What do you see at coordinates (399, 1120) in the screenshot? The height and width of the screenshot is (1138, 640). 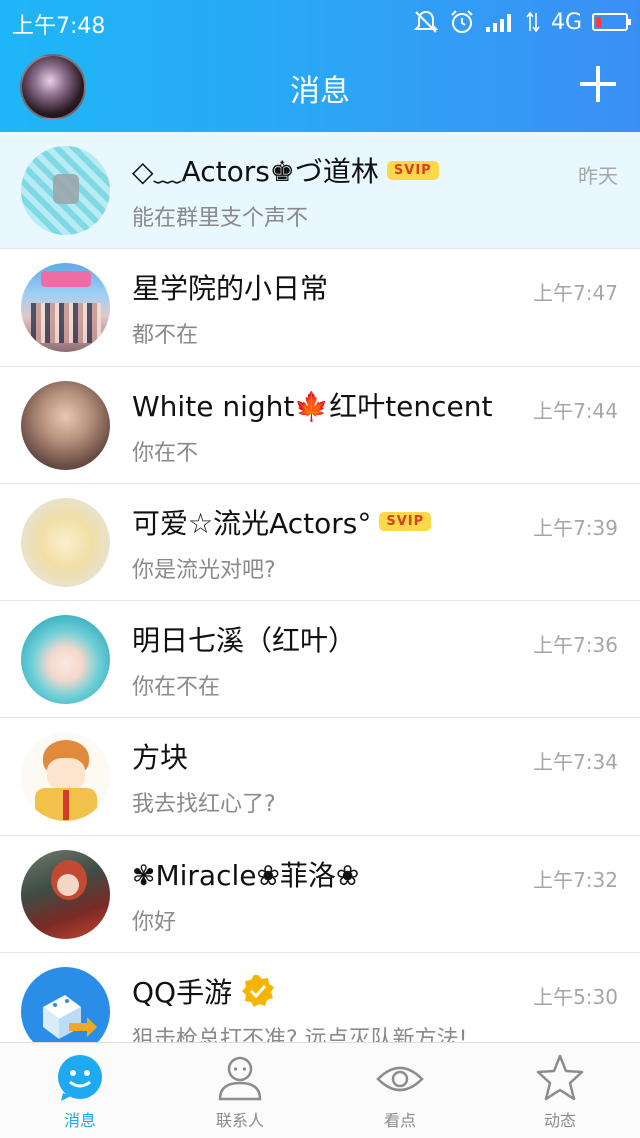 I see `tab-label: 看点` at bounding box center [399, 1120].